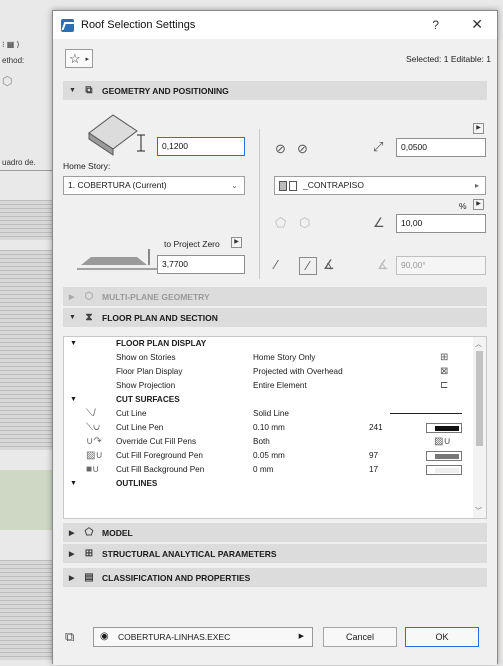 The height and width of the screenshot is (666, 503). What do you see at coordinates (442, 441) in the screenshot?
I see `fill-override-icon: ▨∪` at bounding box center [442, 441].